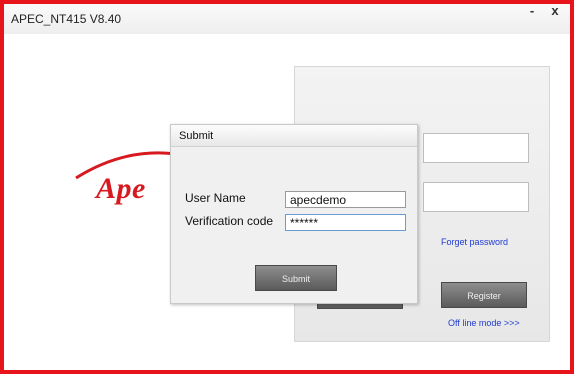 The width and height of the screenshot is (574, 374). What do you see at coordinates (121, 188) in the screenshot?
I see `logo-text: Ape` at bounding box center [121, 188].